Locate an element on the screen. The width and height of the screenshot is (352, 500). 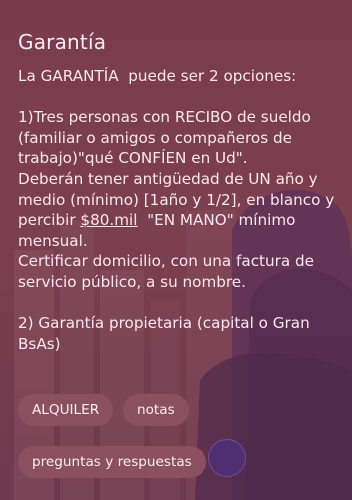
chat-bubble-button is located at coordinates (227, 458).